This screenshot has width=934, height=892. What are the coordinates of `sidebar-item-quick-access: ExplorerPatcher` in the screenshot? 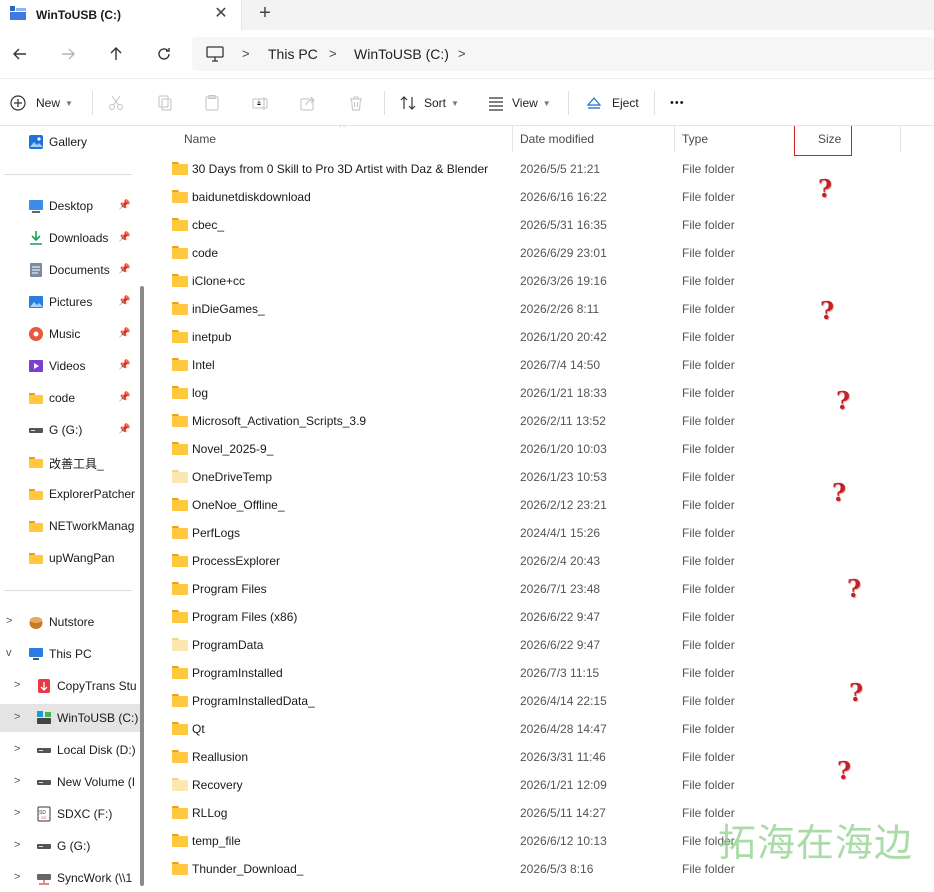 It's located at (70, 494).